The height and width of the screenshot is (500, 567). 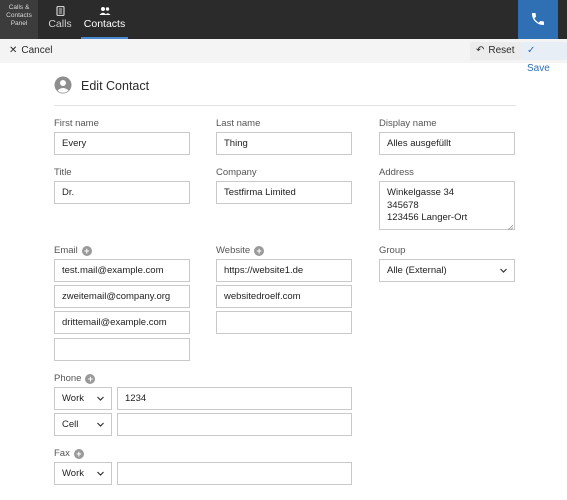 What do you see at coordinates (60, 8) in the screenshot?
I see `phone-list-icon` at bounding box center [60, 8].